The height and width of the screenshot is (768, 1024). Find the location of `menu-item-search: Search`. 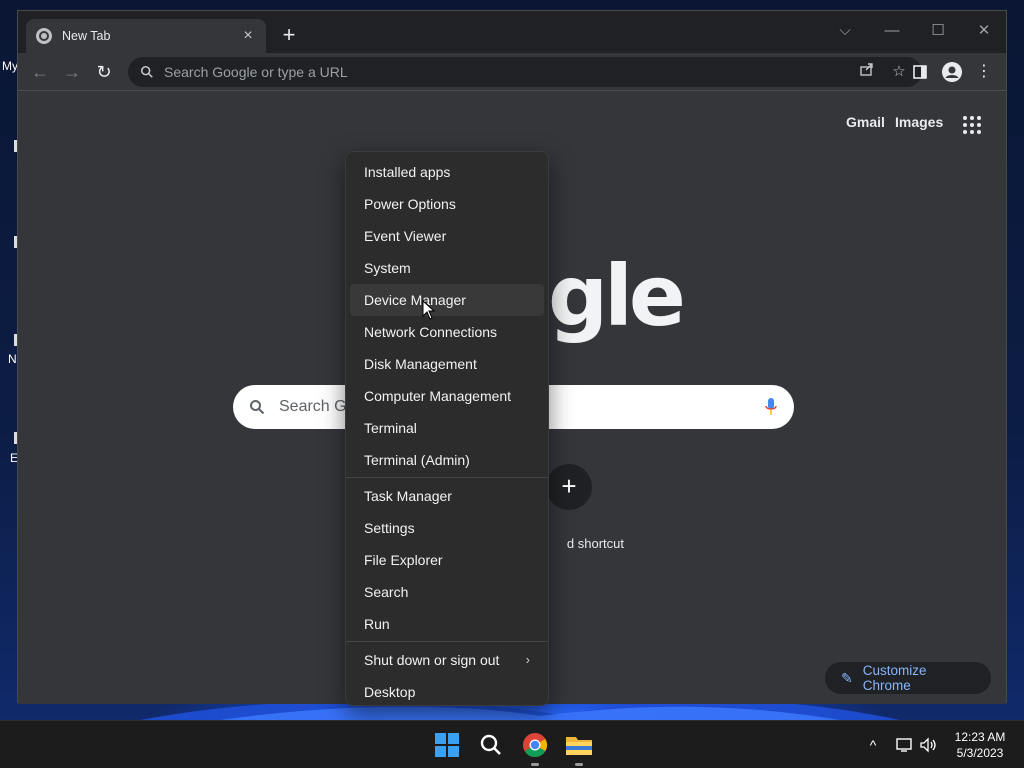

menu-item-search: Search is located at coordinates (447, 592).